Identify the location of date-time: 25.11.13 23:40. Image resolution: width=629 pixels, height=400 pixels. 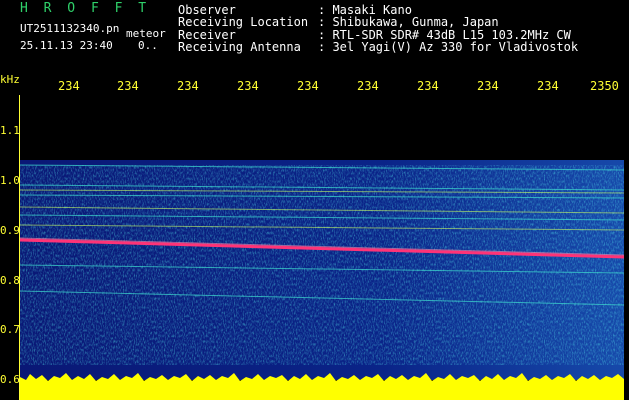
(66, 45).